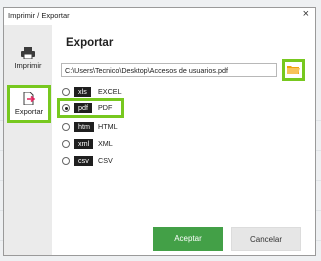  I want to click on format-label: XML, so click(105, 143).